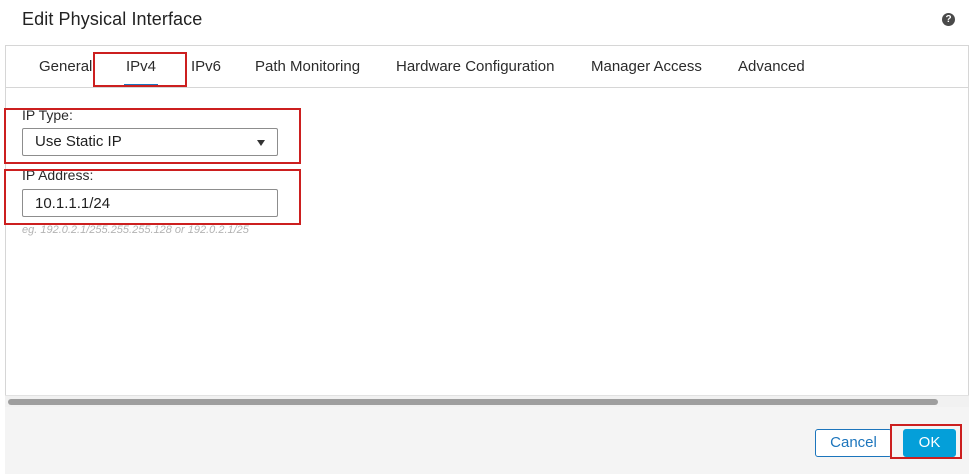  What do you see at coordinates (771, 66) in the screenshot?
I see `tab-advanced: Advanced` at bounding box center [771, 66].